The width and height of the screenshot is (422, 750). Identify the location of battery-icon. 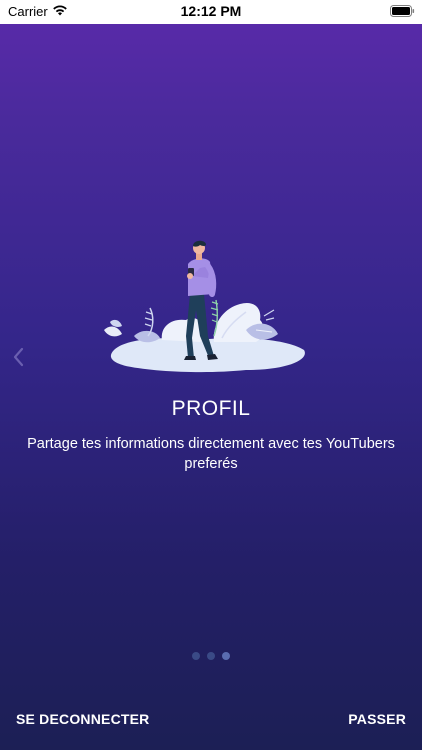
(402, 11).